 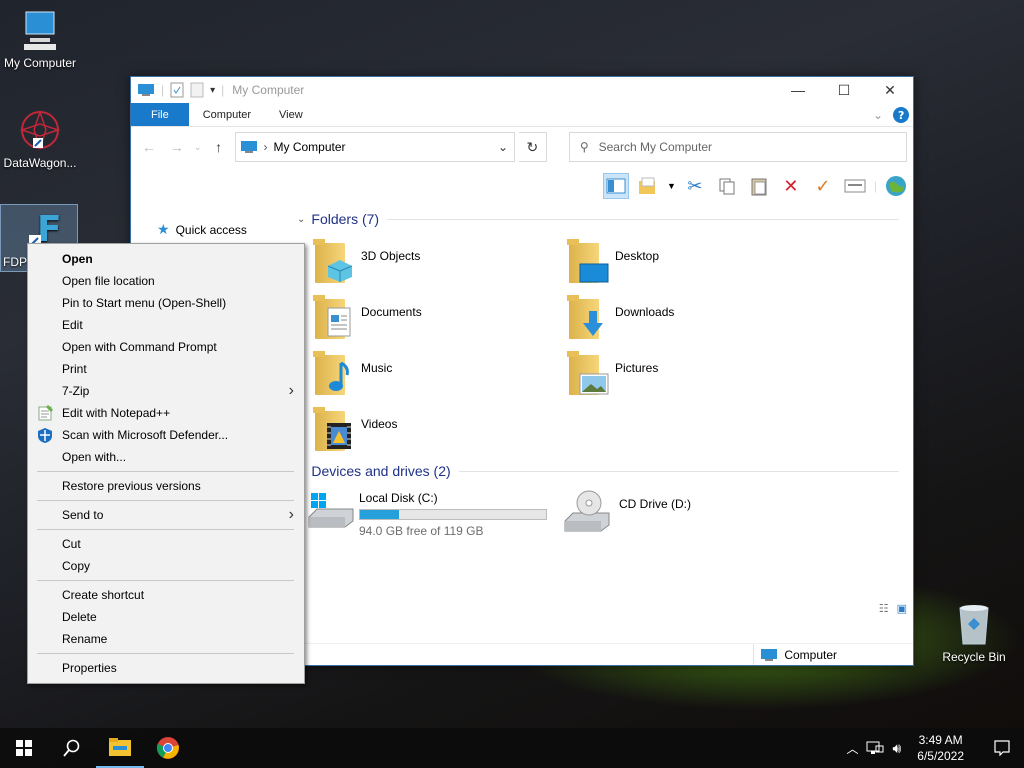 What do you see at coordinates (166, 668) in the screenshot?
I see `menu-item-properties: Properties` at bounding box center [166, 668].